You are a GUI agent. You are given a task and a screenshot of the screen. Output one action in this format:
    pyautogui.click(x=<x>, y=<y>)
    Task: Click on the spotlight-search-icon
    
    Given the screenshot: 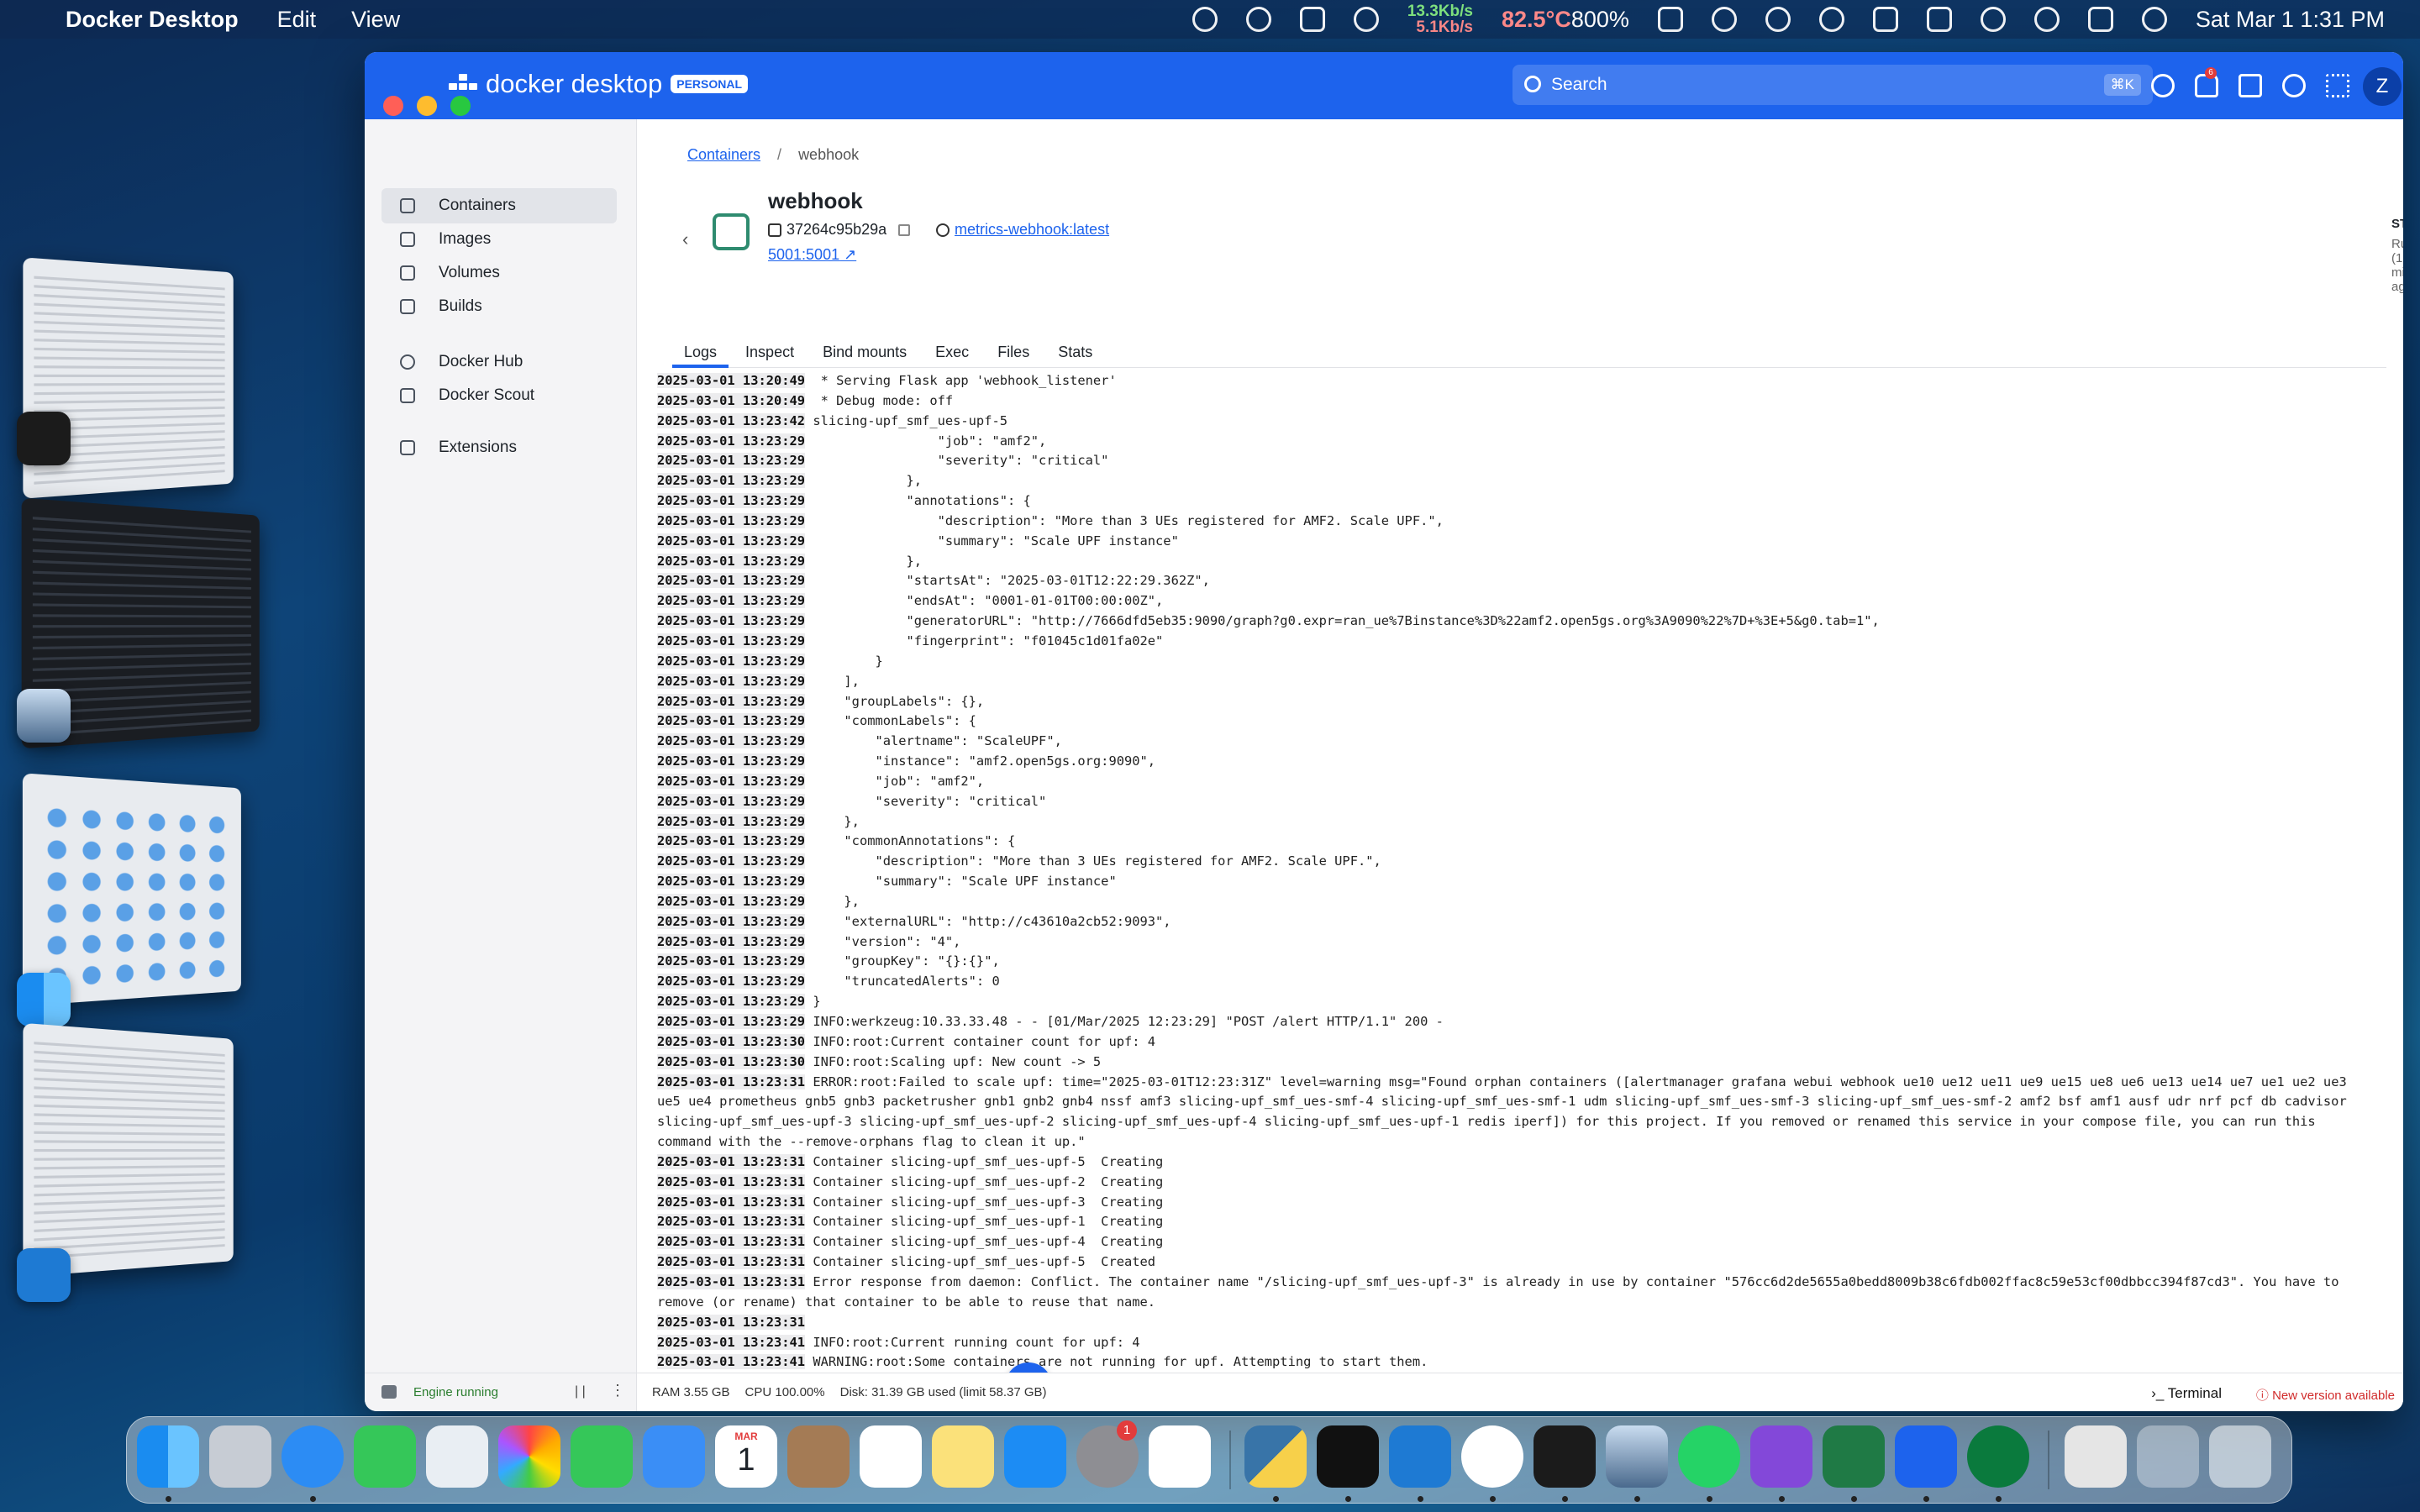 What is the action you would take?
    pyautogui.click(x=2046, y=19)
    